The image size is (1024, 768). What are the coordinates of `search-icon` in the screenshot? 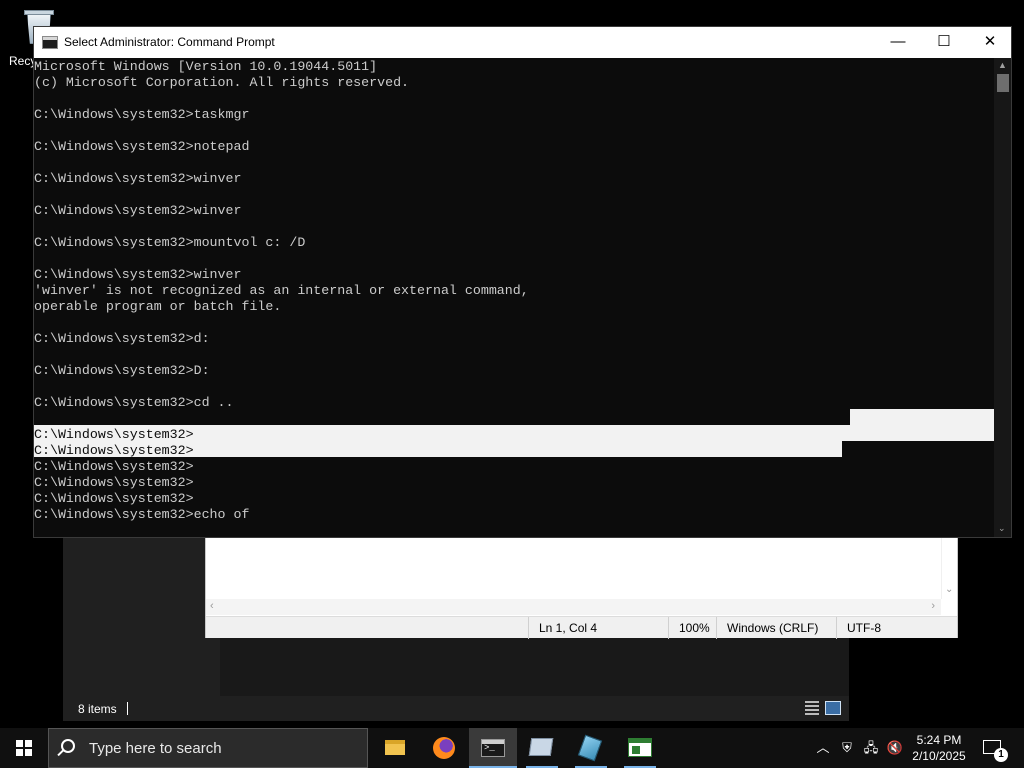 It's located at (68, 746).